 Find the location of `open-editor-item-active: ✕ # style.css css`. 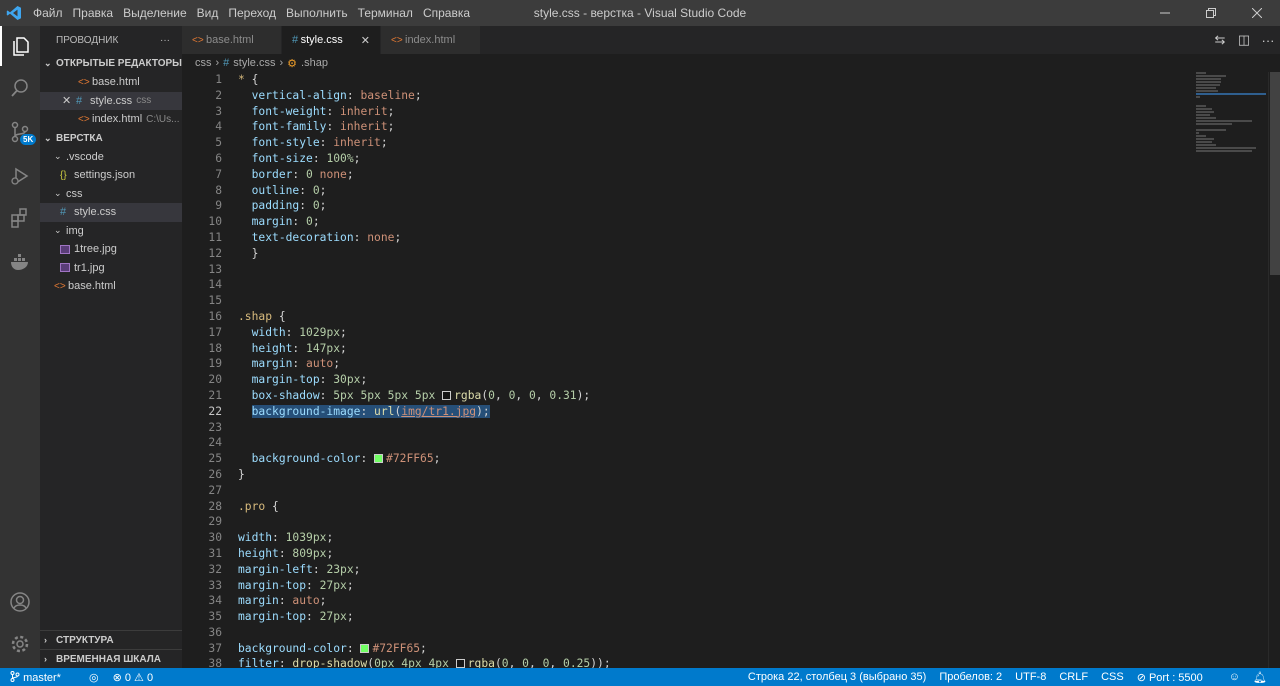

open-editor-item-active: ✕ # style.css css is located at coordinates (111, 100).